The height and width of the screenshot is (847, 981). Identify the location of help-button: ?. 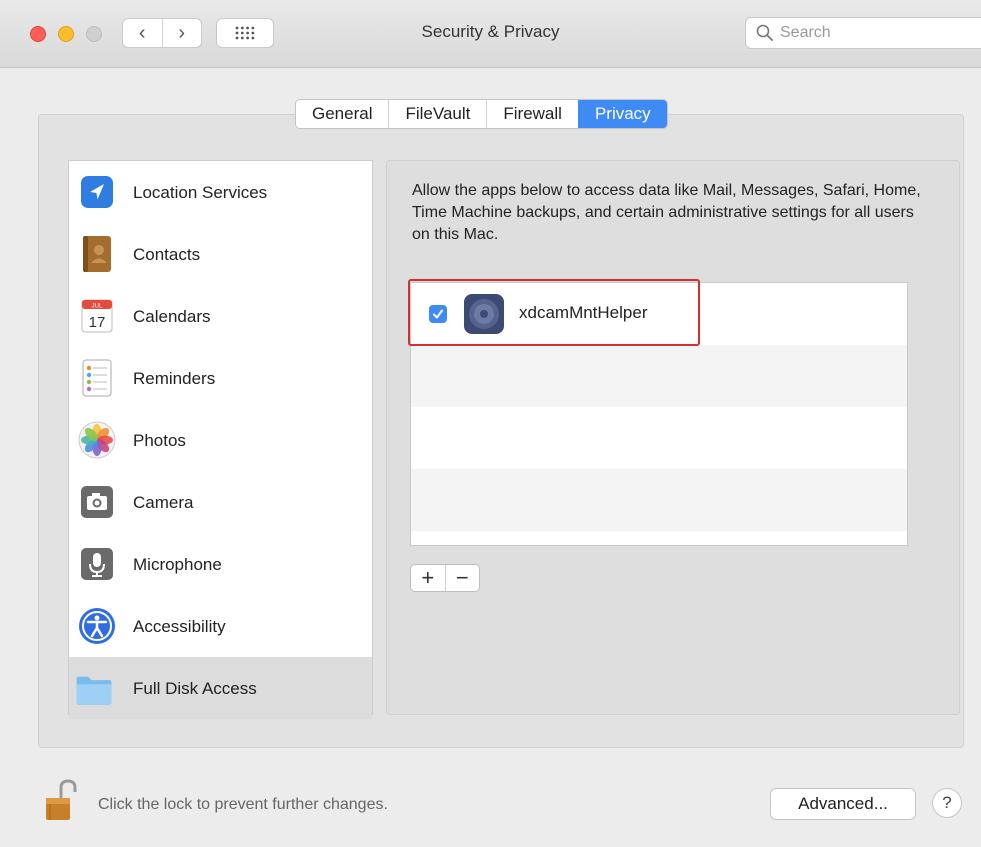
(947, 803).